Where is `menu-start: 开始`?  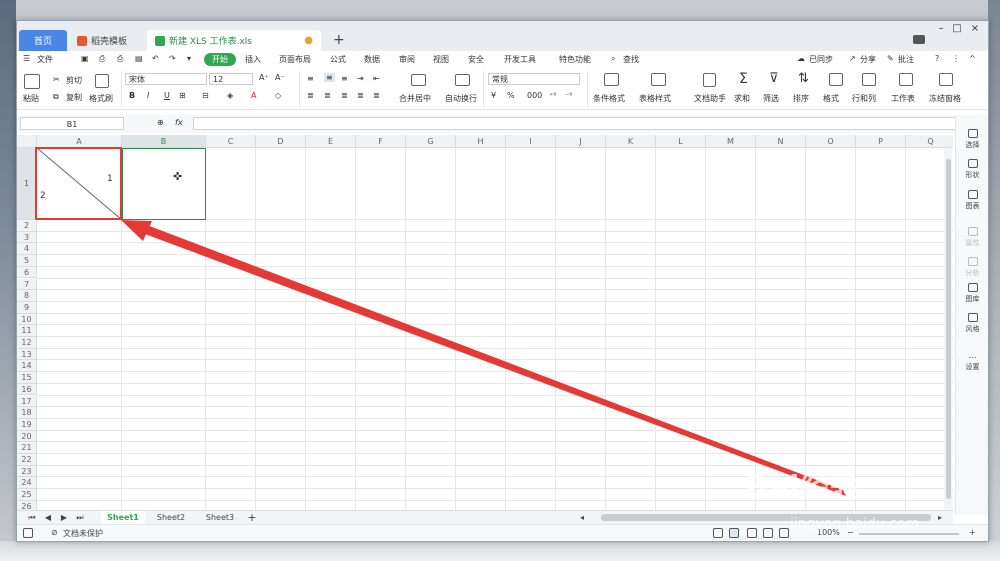
menu-start: 开始 is located at coordinates (220, 59).